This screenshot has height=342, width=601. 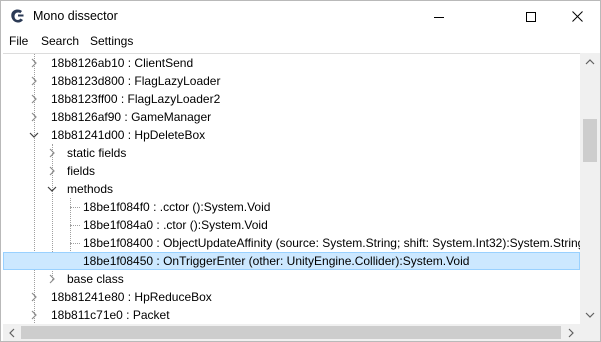 What do you see at coordinates (18, 41) in the screenshot?
I see `menu-file: File` at bounding box center [18, 41].